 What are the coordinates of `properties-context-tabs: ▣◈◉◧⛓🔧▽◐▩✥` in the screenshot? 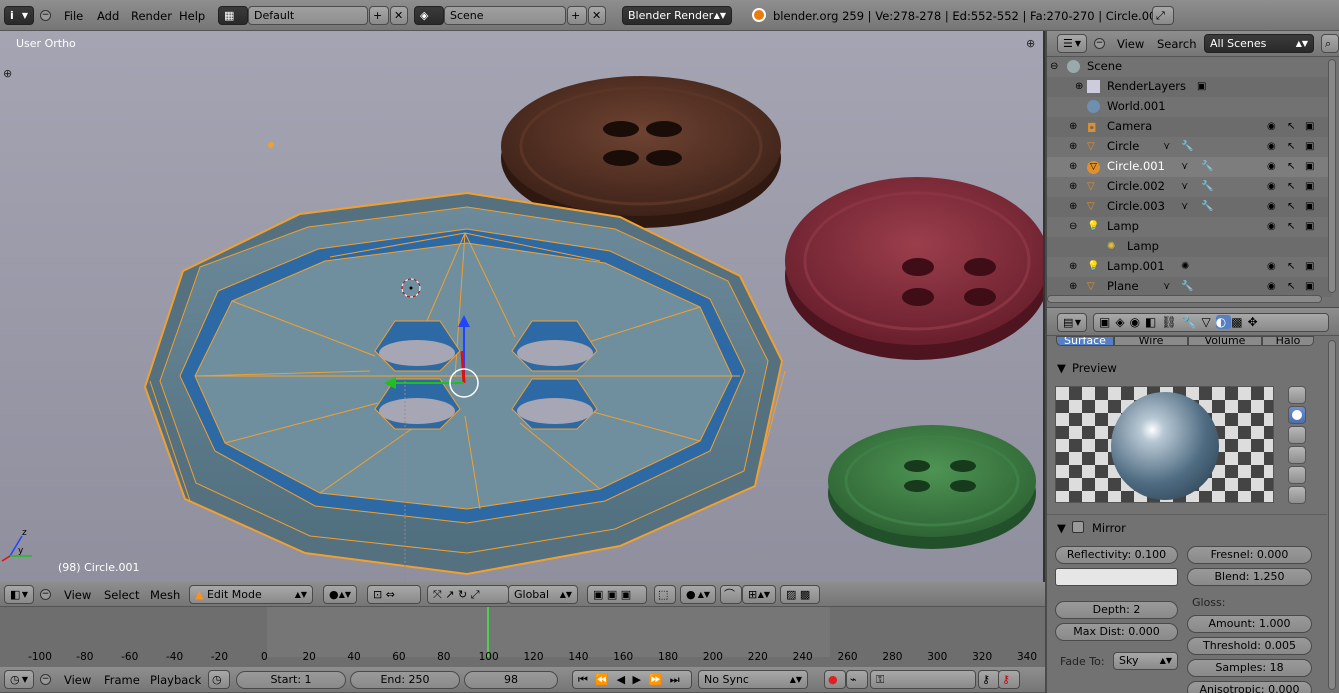 It's located at (1211, 322).